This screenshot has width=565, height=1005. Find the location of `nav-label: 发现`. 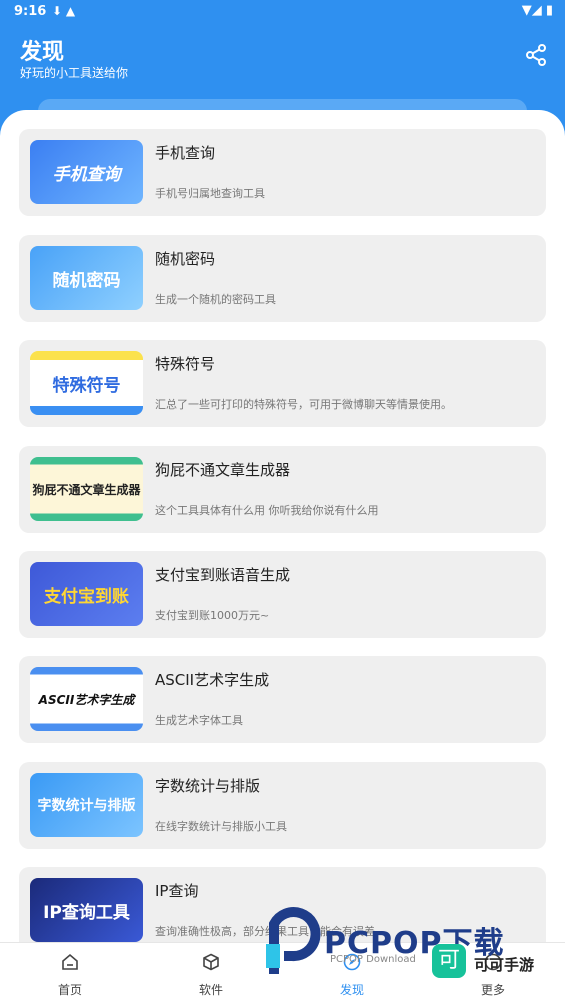

nav-label: 发现 is located at coordinates (351, 990).